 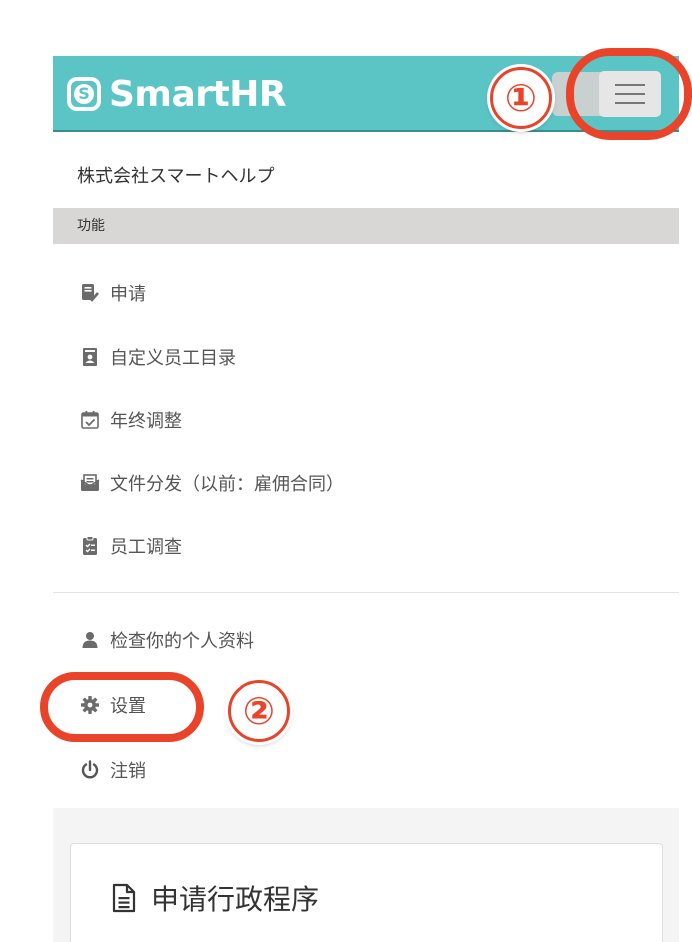 I want to click on menu-item-label: 文件分发（以前：雇佣合同）, so click(x=227, y=484).